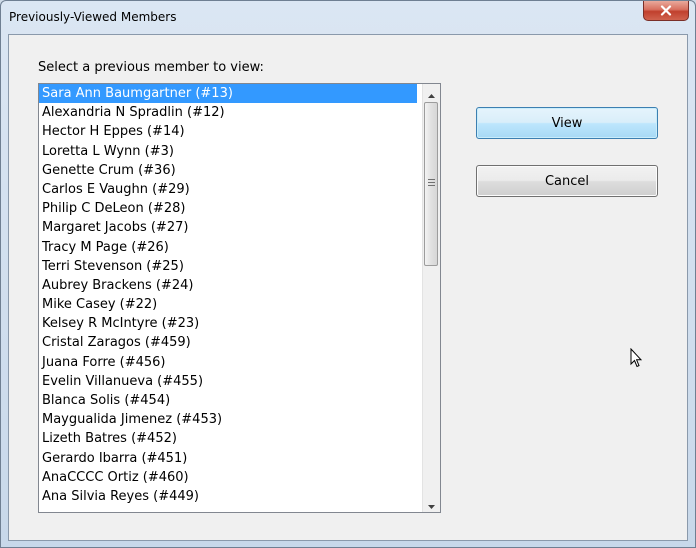 The height and width of the screenshot is (548, 696). I want to click on title-bar: Previously-Viewed Members, so click(348, 18).